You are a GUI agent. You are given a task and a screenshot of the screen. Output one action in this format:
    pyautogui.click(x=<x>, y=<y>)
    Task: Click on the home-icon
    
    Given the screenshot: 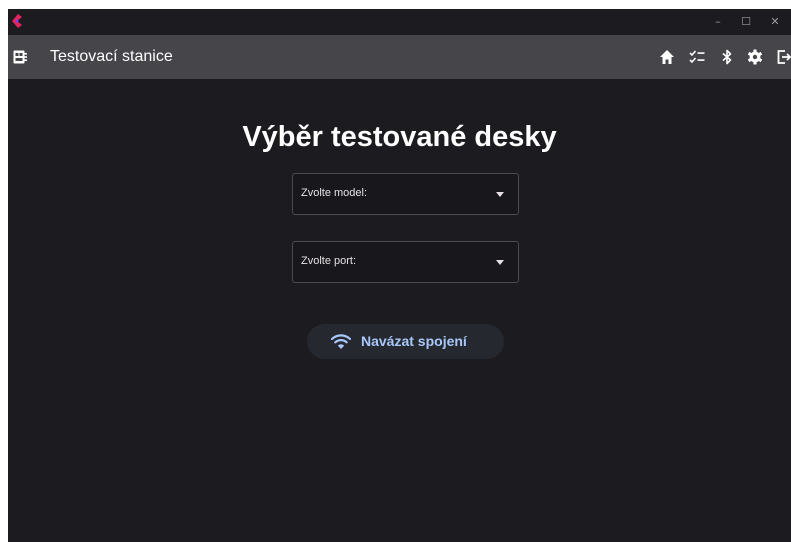 What is the action you would take?
    pyautogui.click(x=667, y=57)
    